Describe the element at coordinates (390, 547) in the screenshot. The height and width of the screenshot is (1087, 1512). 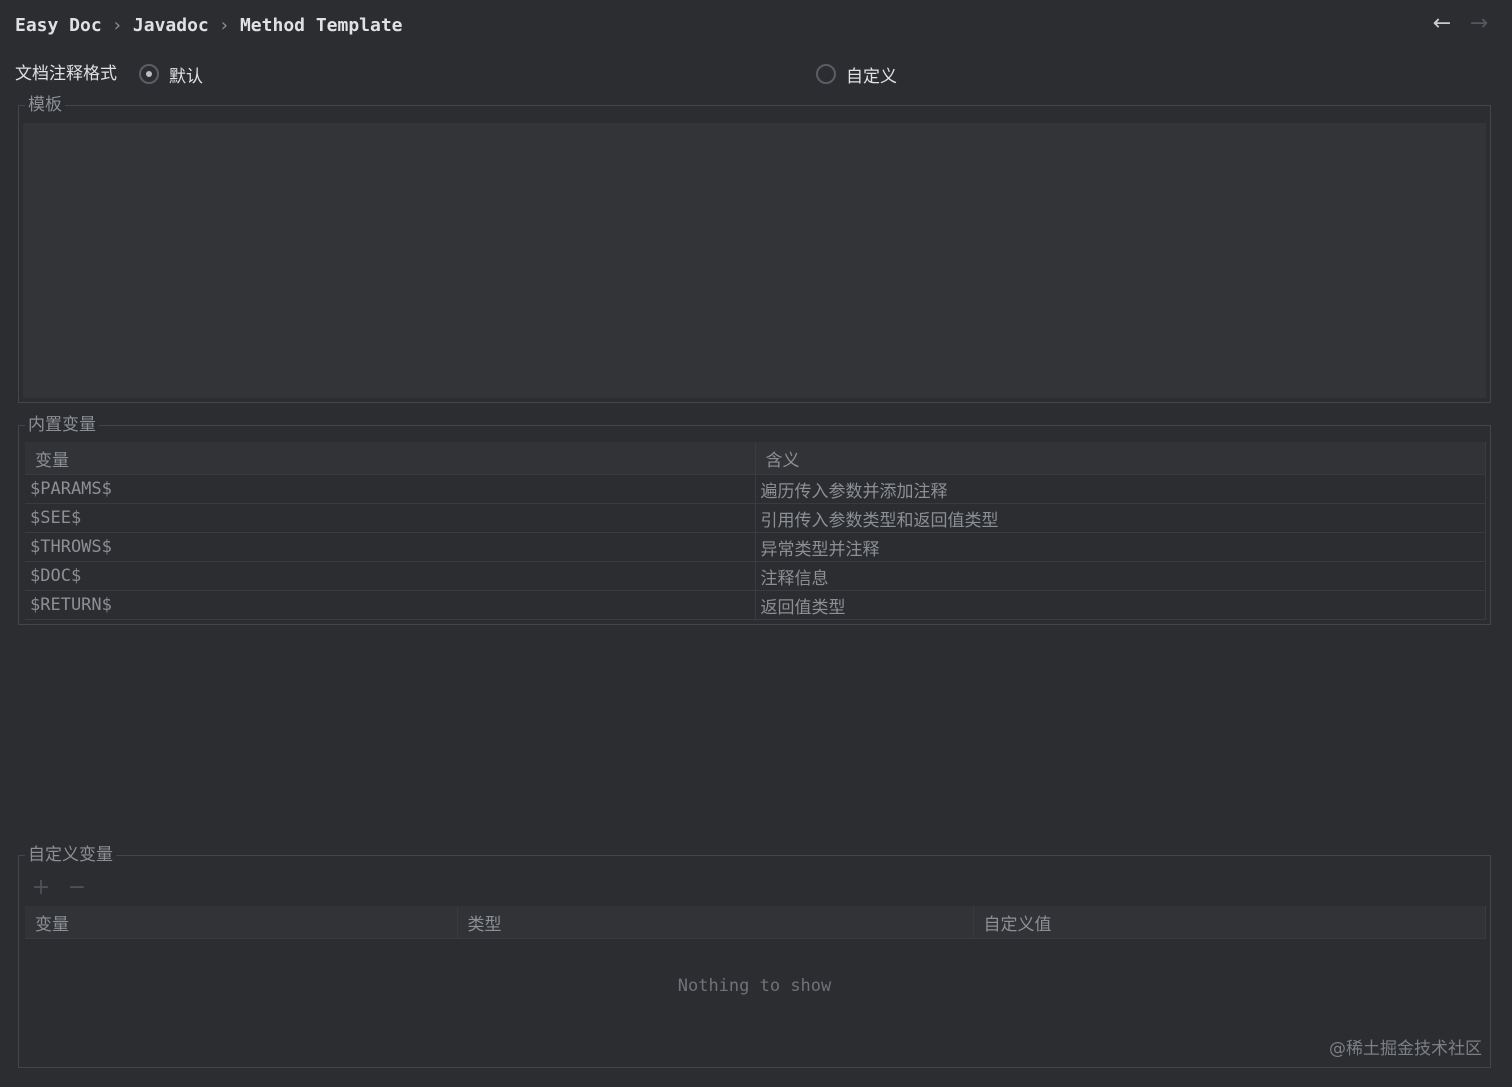
I see `variable-cell: $THROWS$` at that location.